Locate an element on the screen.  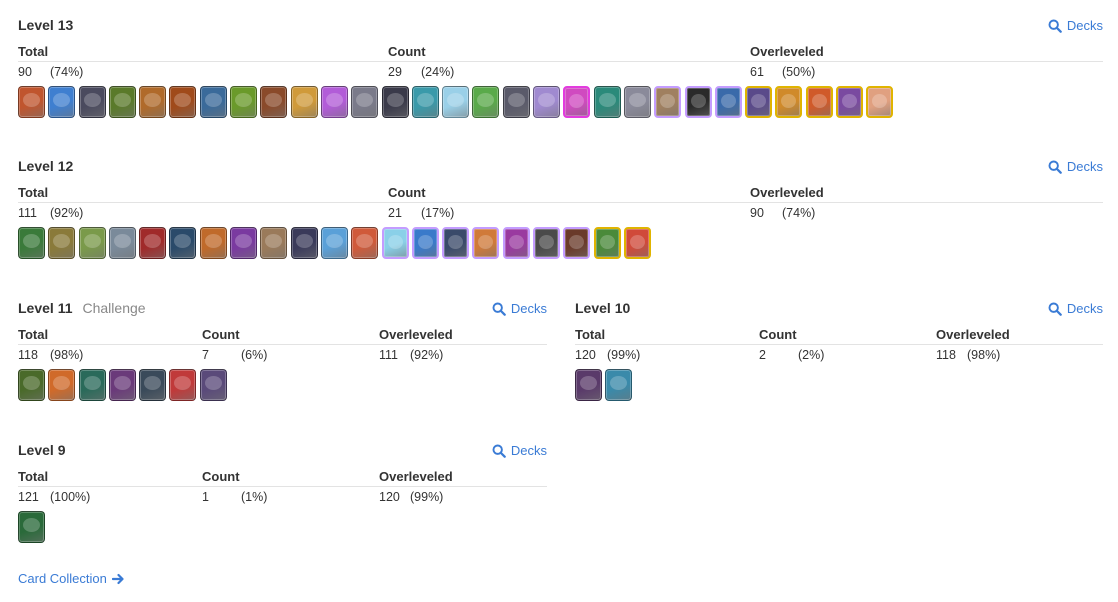
overleveled-percent: (92%) is located at coordinates (427, 355).